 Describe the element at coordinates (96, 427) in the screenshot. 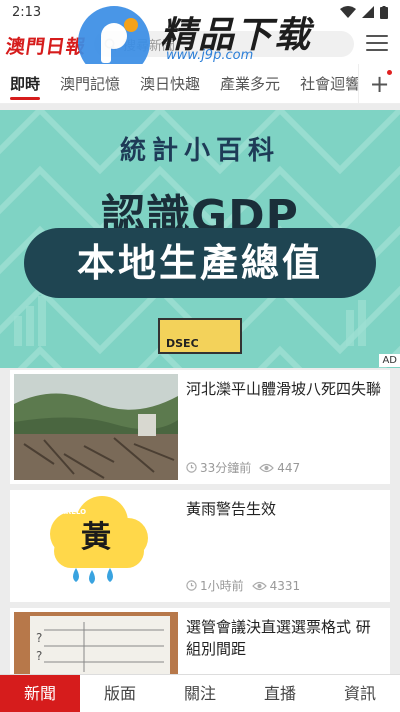

I see `news-thumbnail` at that location.